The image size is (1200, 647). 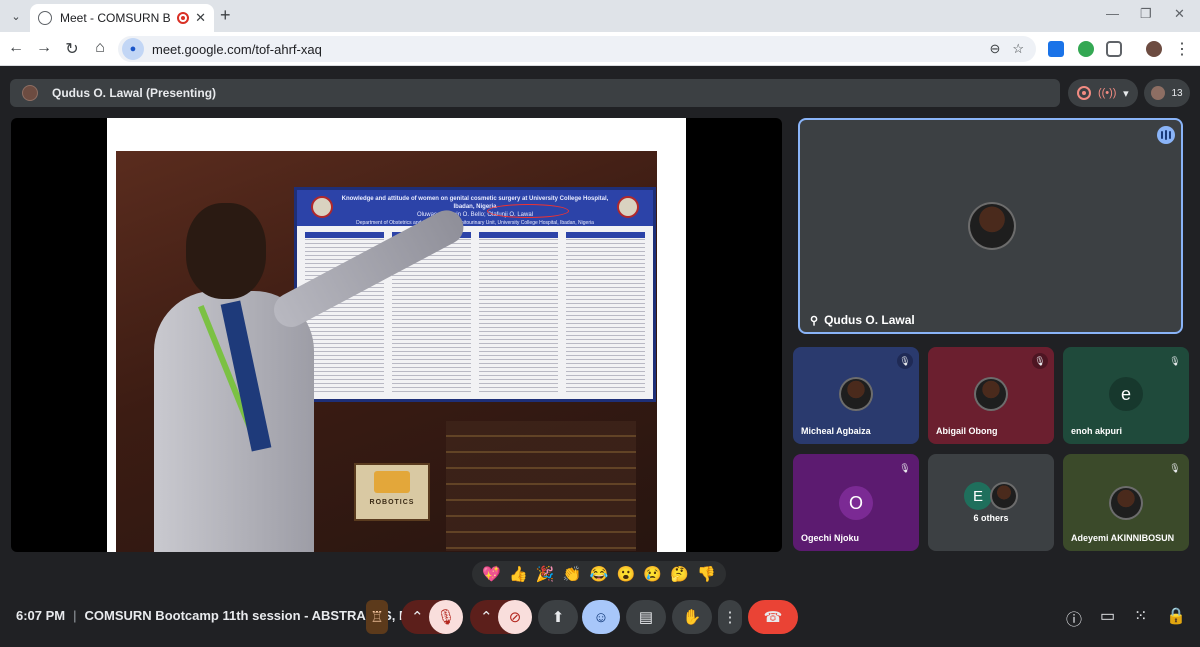 What do you see at coordinates (377, 617) in the screenshot?
I see `companion-mode-icon: ♖` at bounding box center [377, 617].